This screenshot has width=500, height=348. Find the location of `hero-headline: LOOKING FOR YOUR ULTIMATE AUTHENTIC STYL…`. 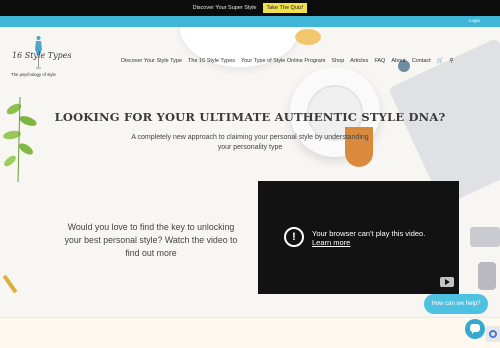

hero-headline: LOOKING FOR YOUR ULTIMATE AUTHENTIC STYL… is located at coordinates (250, 117).